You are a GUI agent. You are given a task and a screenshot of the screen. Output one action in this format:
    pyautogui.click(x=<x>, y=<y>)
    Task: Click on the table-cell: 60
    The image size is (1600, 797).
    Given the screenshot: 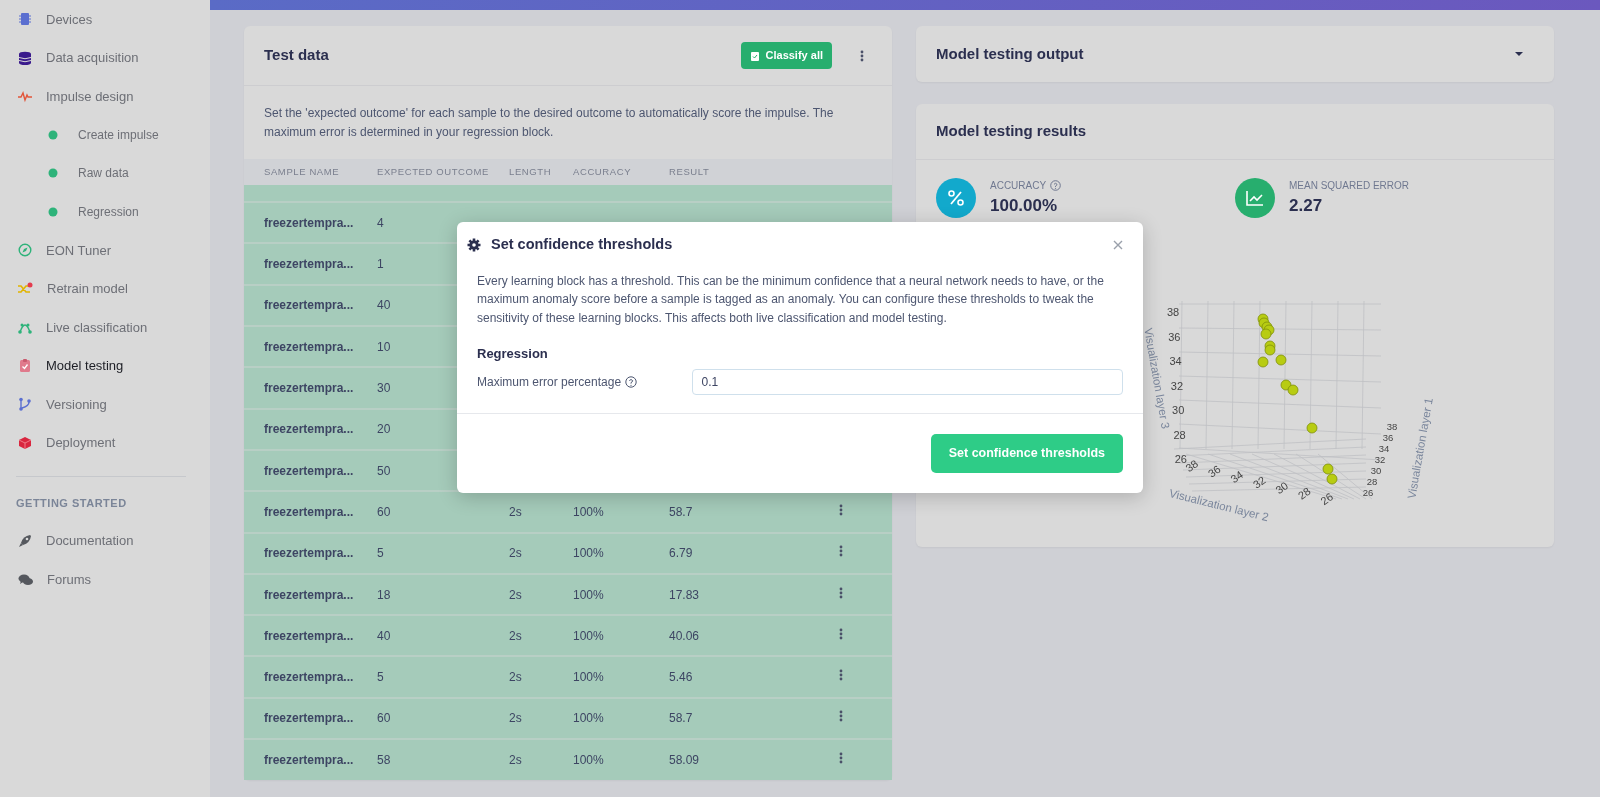 What is the action you would take?
    pyautogui.click(x=423, y=718)
    